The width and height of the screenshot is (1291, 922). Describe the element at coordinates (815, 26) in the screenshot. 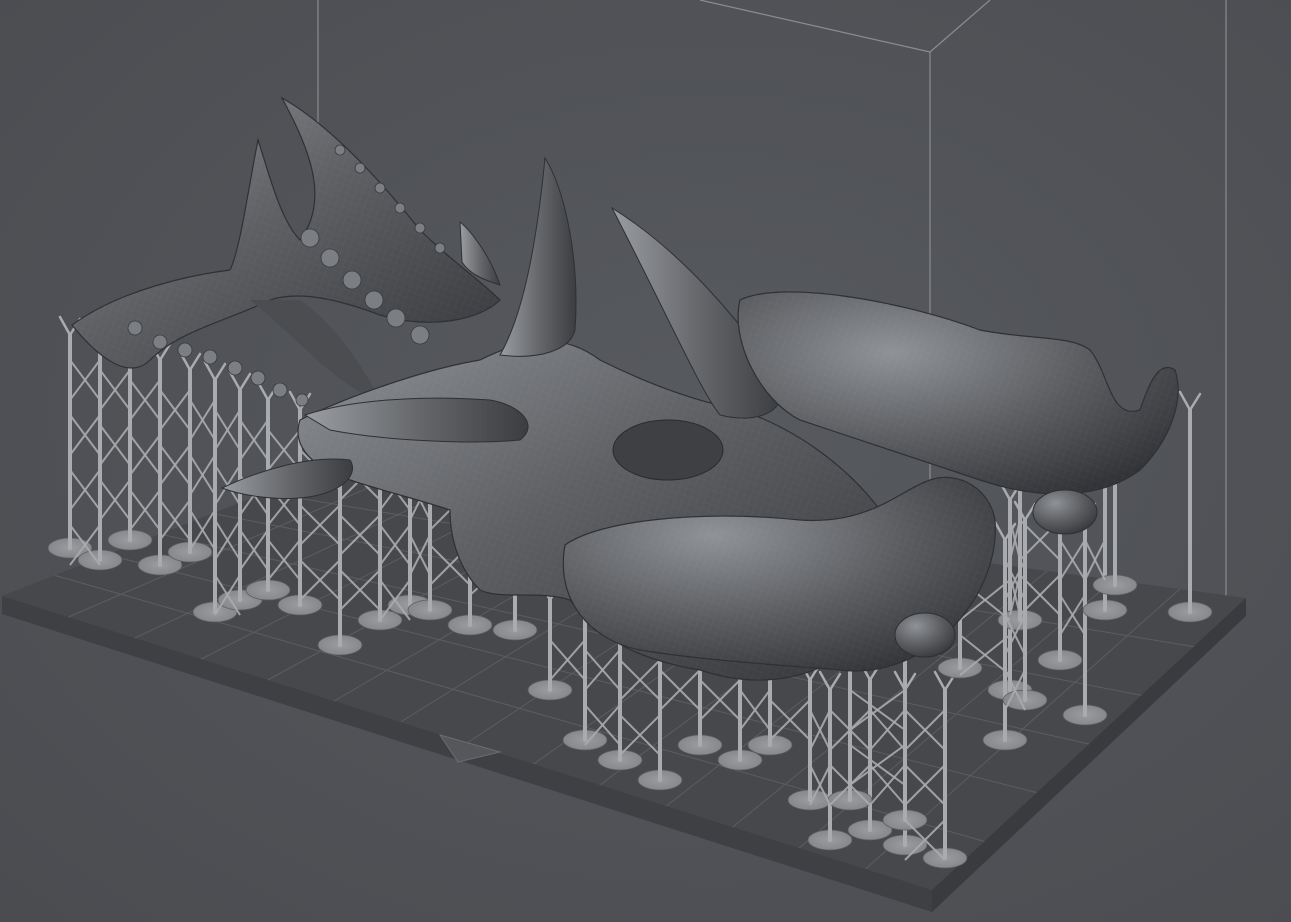

I see `volume-edge-back-top` at that location.